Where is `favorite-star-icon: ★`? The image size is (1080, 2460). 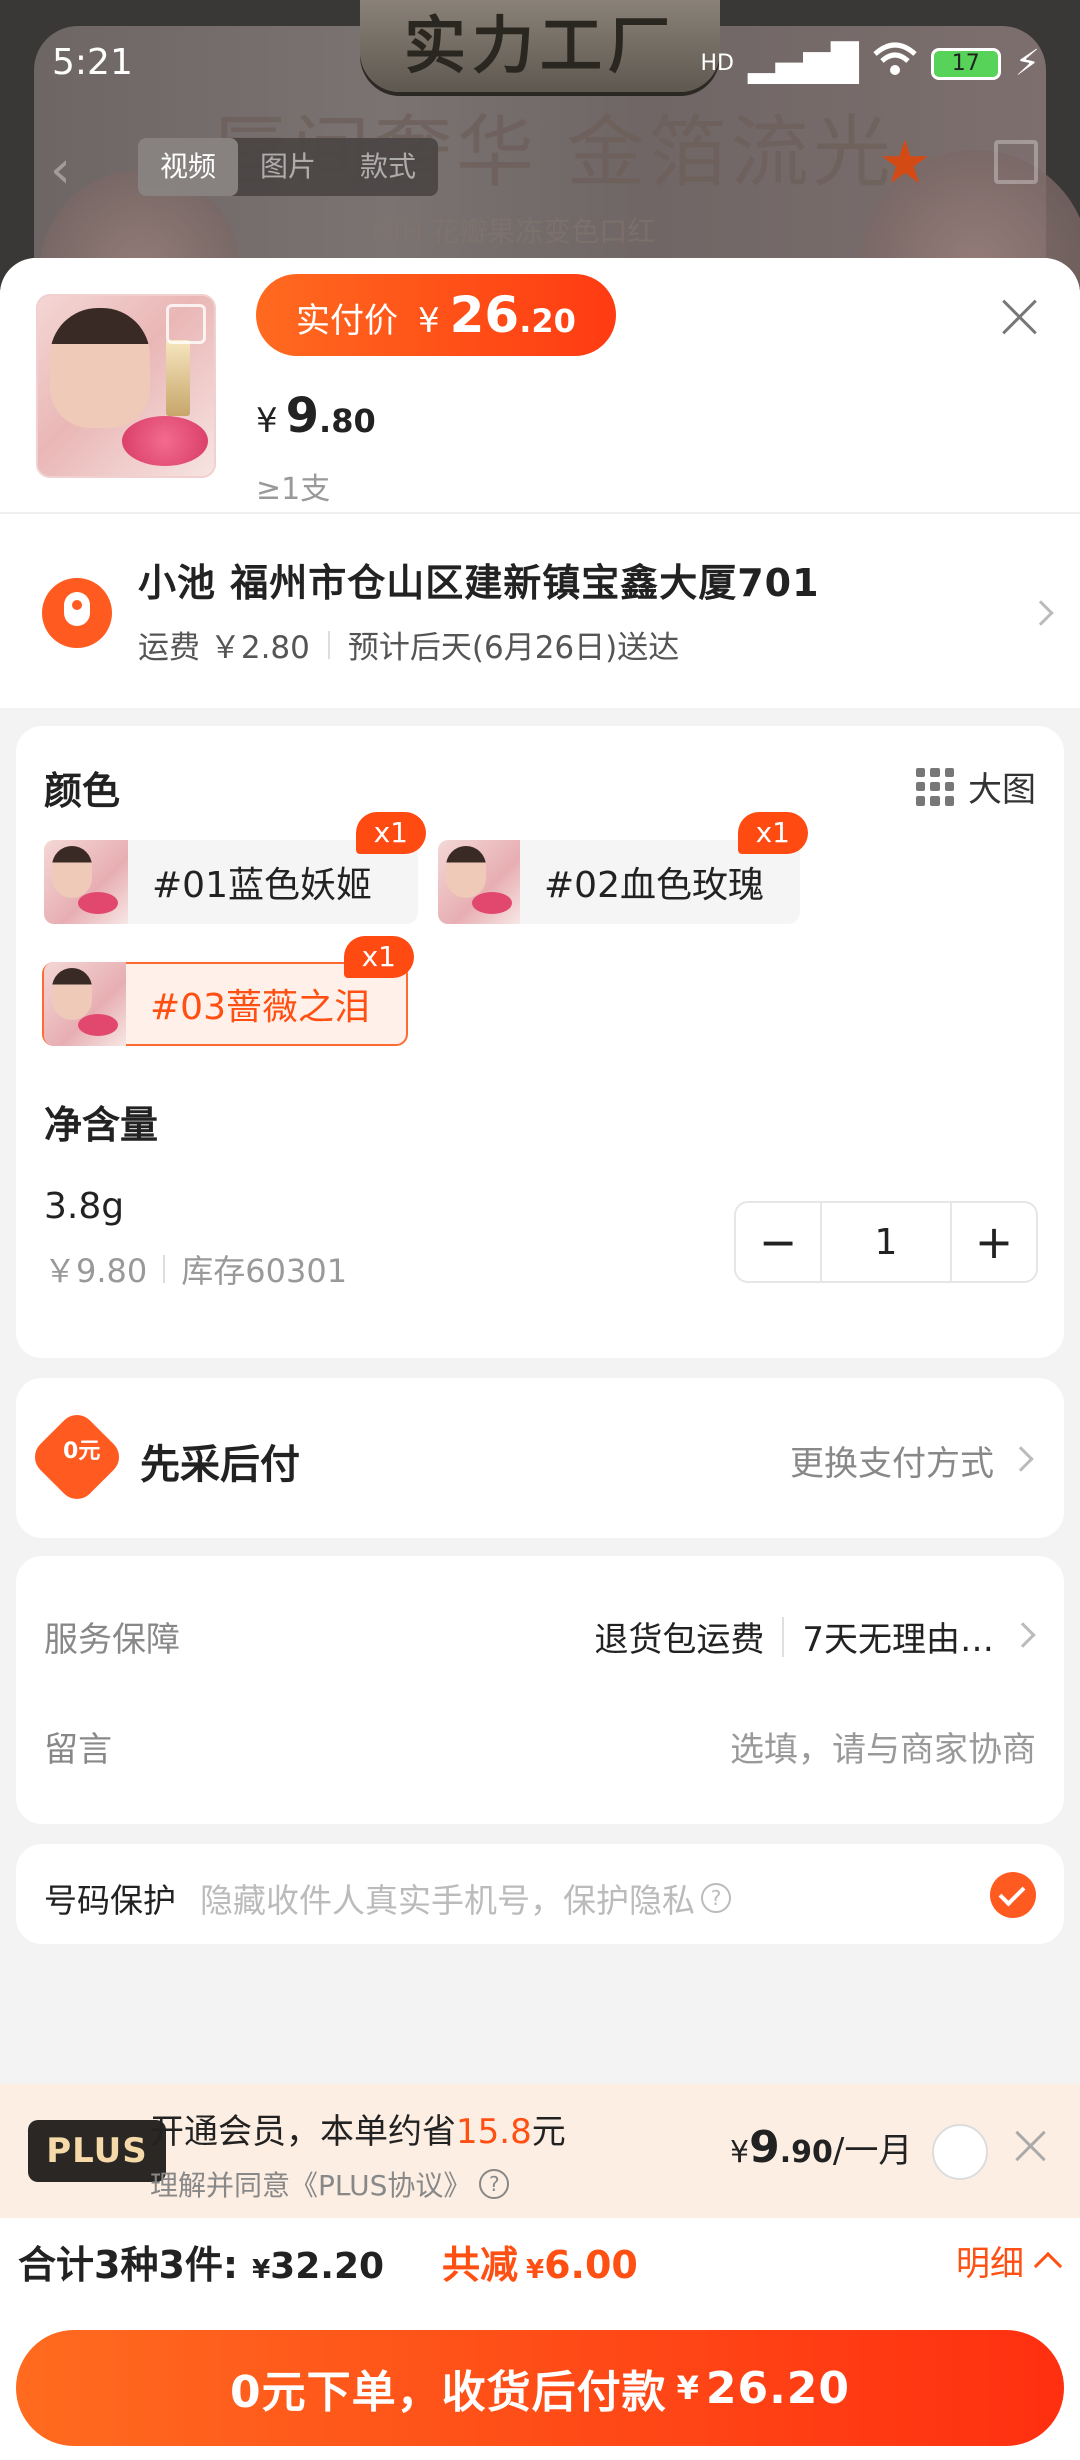
favorite-star-icon: ★ is located at coordinates (905, 163).